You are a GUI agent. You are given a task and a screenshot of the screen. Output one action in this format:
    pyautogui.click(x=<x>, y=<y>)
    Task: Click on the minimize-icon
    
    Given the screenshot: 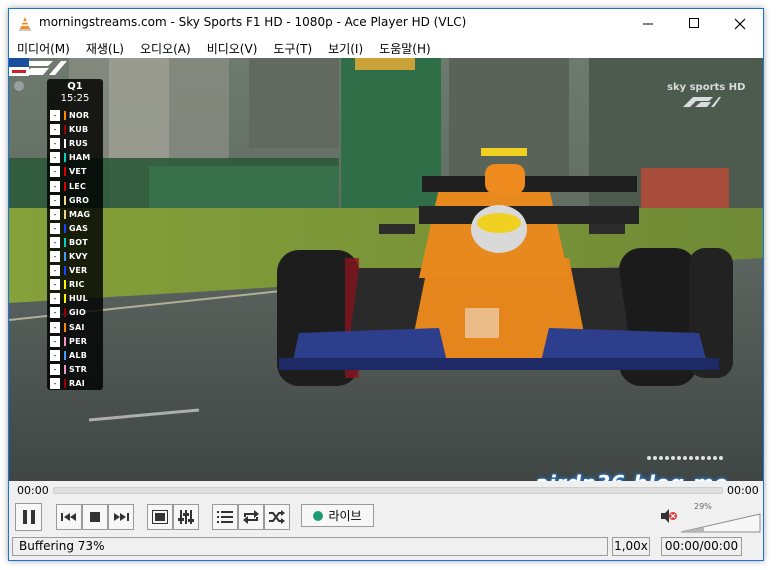 What is the action you would take?
    pyautogui.click(x=647, y=24)
    